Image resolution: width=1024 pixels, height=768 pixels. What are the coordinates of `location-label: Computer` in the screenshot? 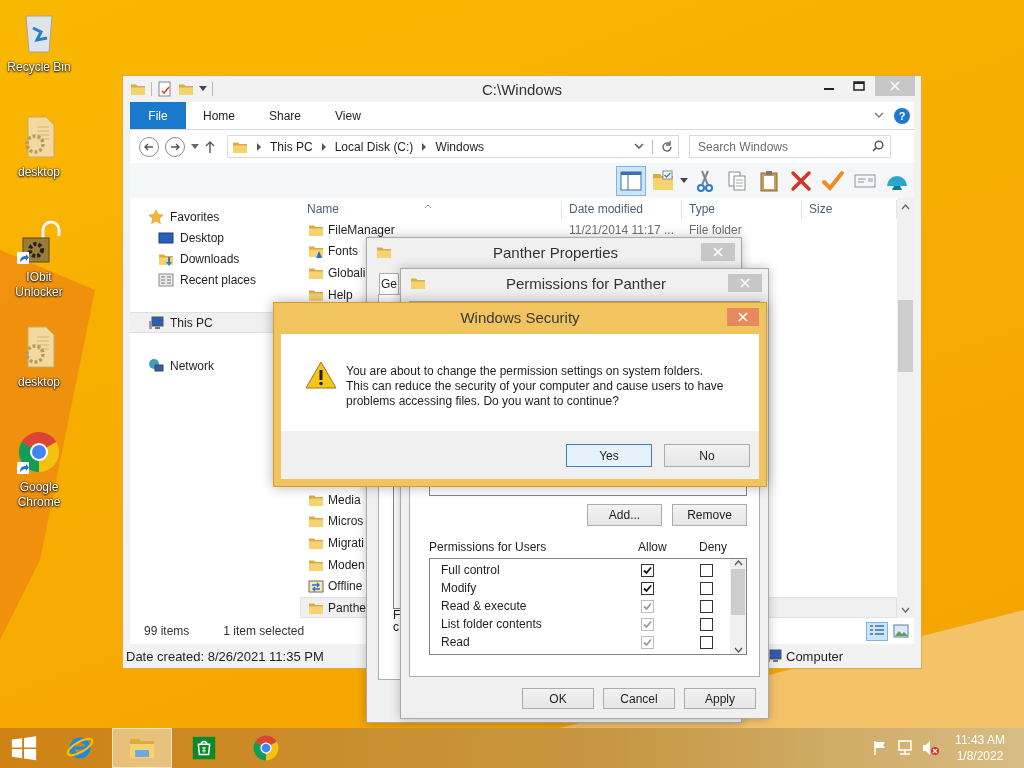 It's located at (815, 656).